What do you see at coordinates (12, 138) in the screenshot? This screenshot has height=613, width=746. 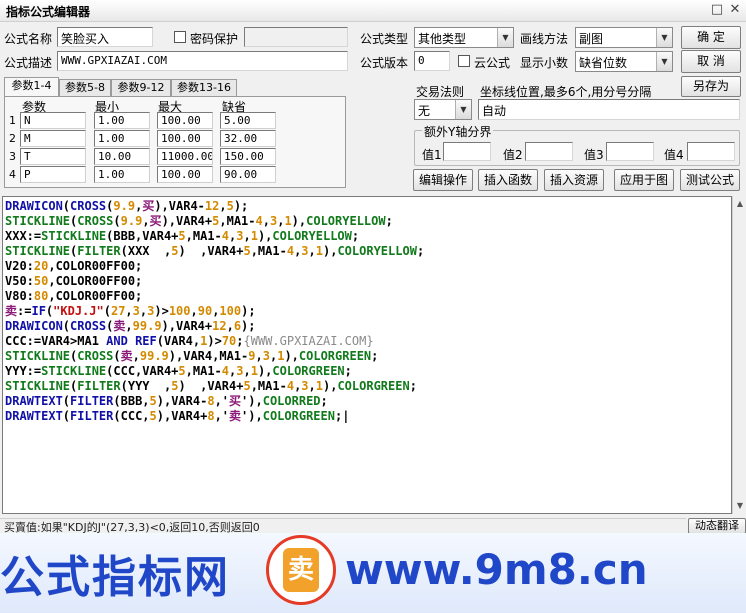 I see `param-row-index: 2` at bounding box center [12, 138].